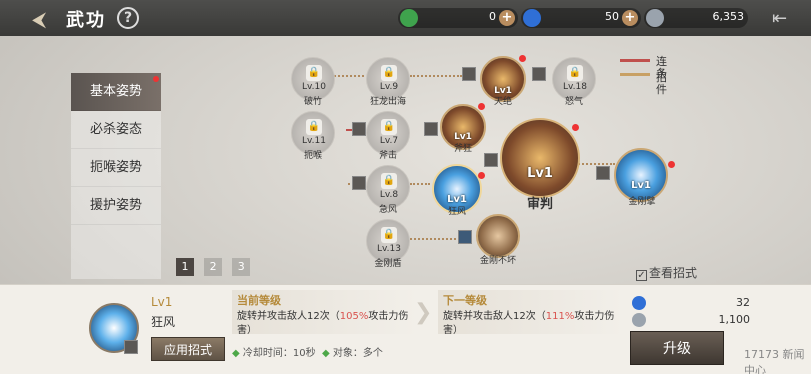 The image size is (811, 374). I want to click on skill-node-jingangbuhuai, so click(498, 236).